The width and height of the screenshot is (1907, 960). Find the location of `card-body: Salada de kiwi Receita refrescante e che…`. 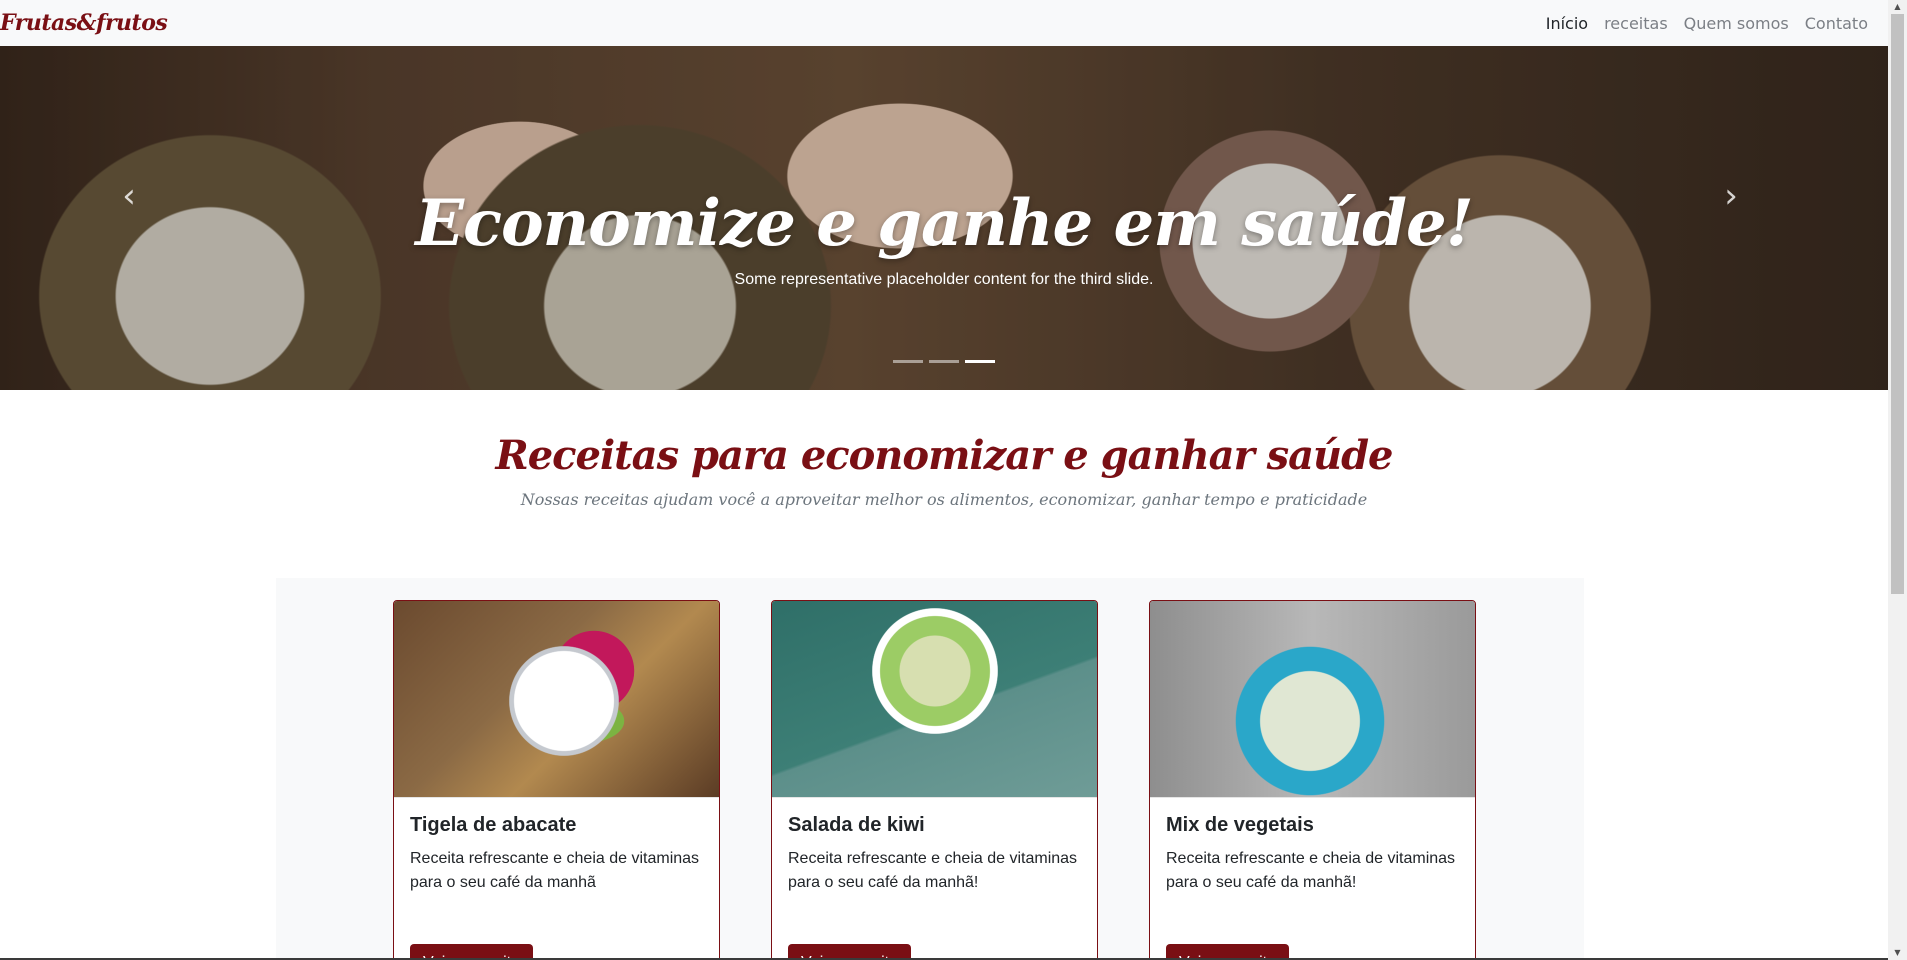

card-body: Salada de kiwi Receita refrescante e che… is located at coordinates (934, 854).